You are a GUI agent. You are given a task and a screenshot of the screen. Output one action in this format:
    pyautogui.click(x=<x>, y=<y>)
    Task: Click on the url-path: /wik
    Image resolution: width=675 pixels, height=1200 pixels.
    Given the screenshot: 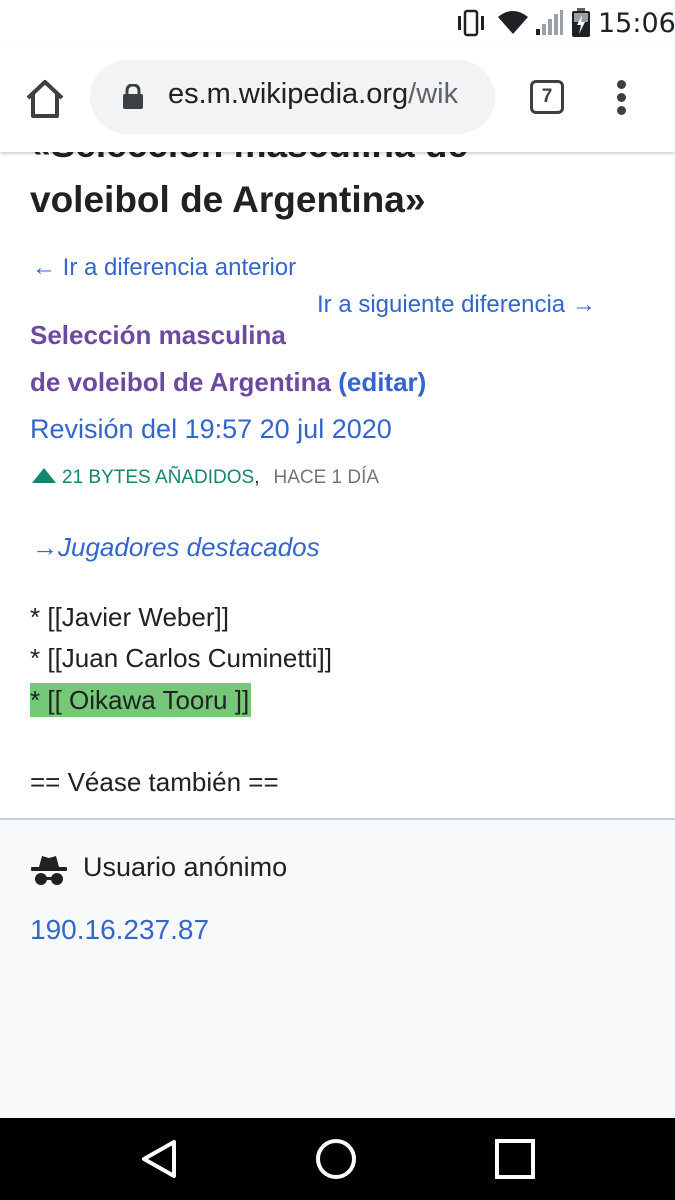 What is the action you would take?
    pyautogui.click(x=433, y=94)
    